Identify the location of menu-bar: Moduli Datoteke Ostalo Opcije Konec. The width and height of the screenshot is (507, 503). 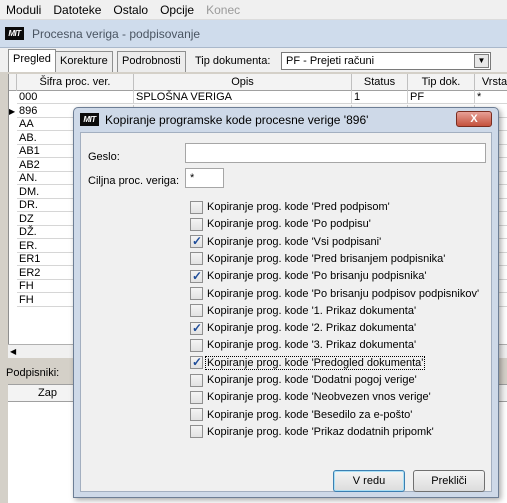
(253, 10).